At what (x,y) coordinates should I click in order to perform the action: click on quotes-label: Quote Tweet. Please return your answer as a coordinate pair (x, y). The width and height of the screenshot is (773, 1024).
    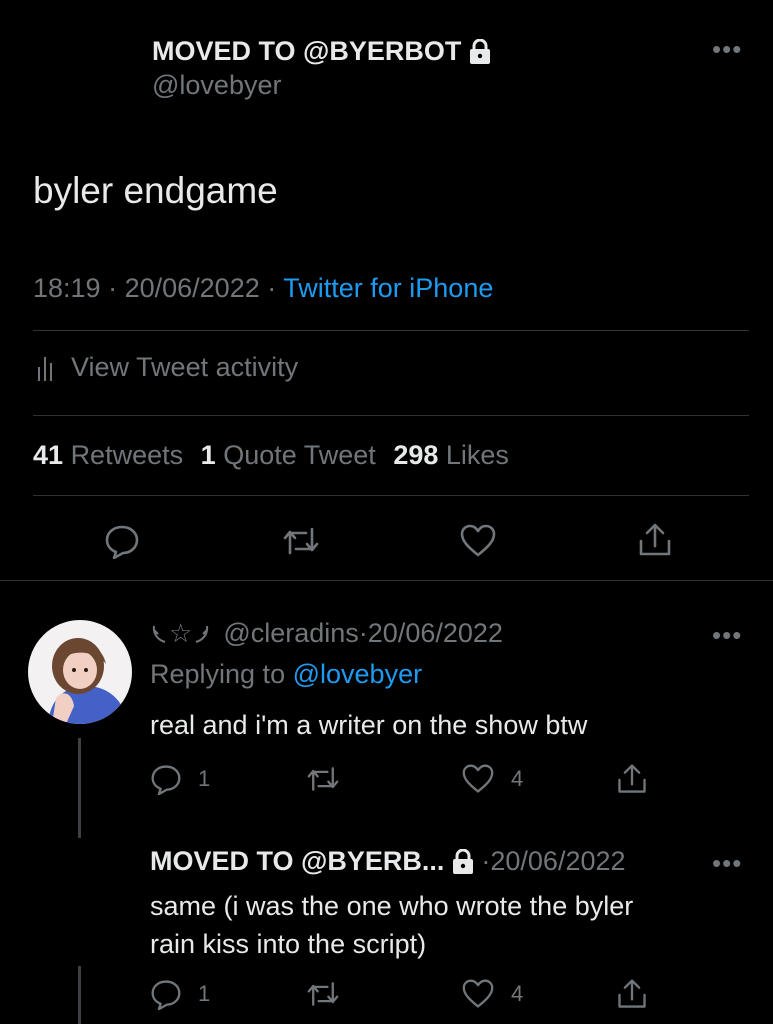
    Looking at the image, I should click on (299, 455).